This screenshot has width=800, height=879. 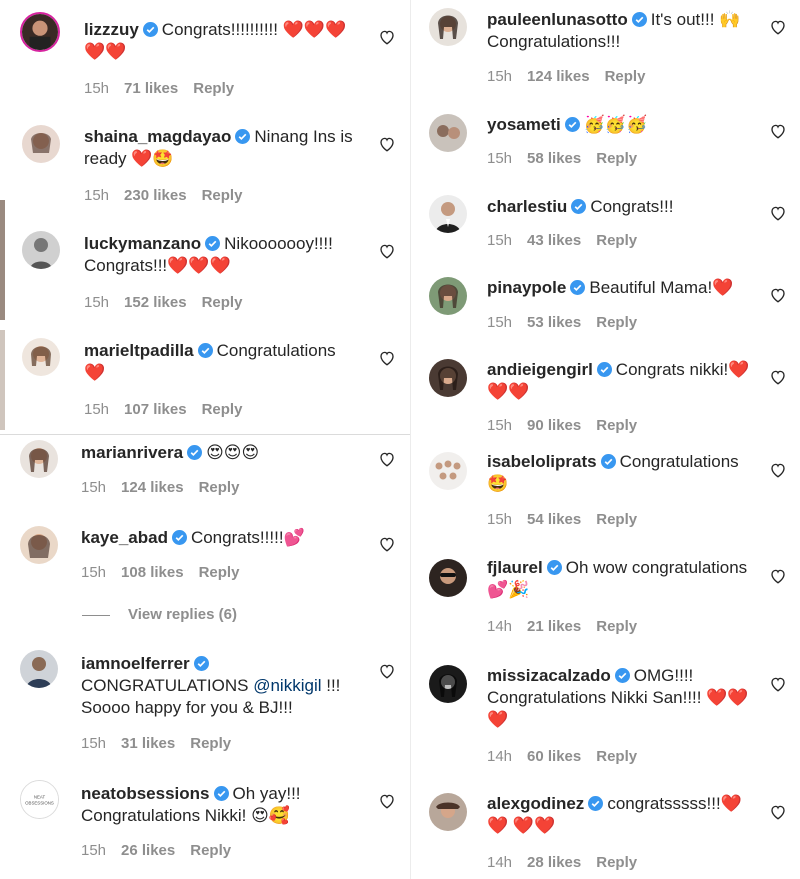 I want to click on username: pauleenlunasotto, so click(x=557, y=19).